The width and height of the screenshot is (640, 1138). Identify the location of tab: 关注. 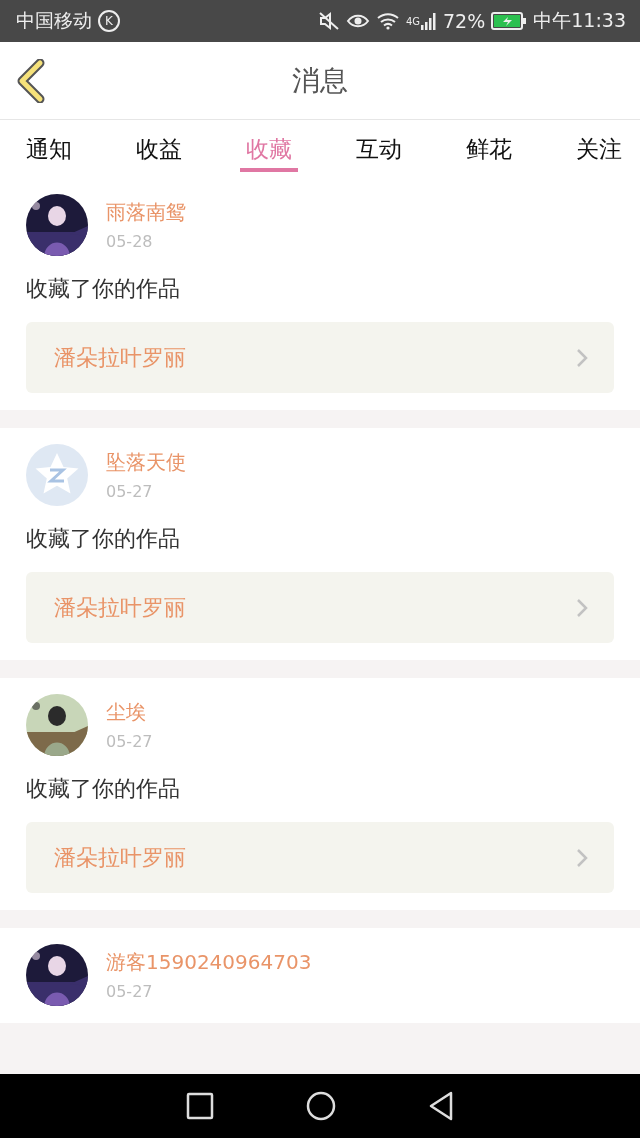
(599, 146).